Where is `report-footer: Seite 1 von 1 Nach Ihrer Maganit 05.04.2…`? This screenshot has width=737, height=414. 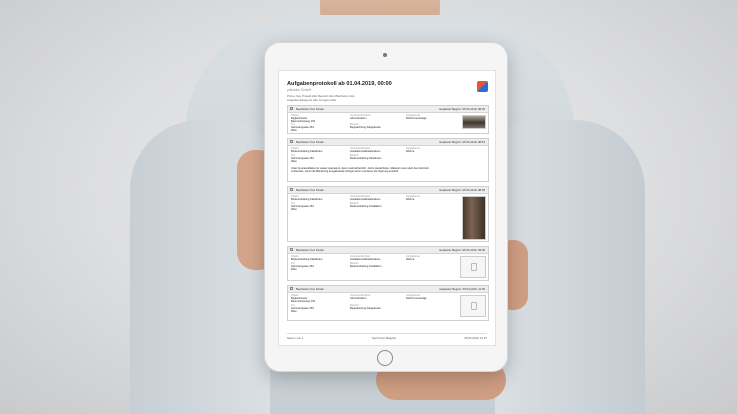
report-footer: Seite 1 von 1 Nach Ihrer Maganit 05.04.2… is located at coordinates (387, 336).